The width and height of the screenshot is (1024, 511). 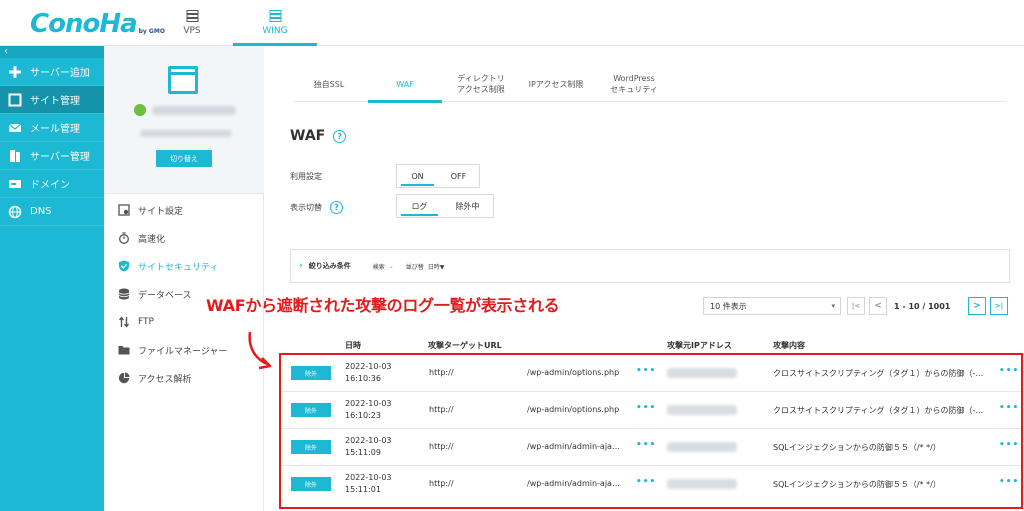 What do you see at coordinates (650, 266) in the screenshot?
I see `filter-panel: › 絞り込み条件 検索 ⌄ 並び替 日時▼` at bounding box center [650, 266].